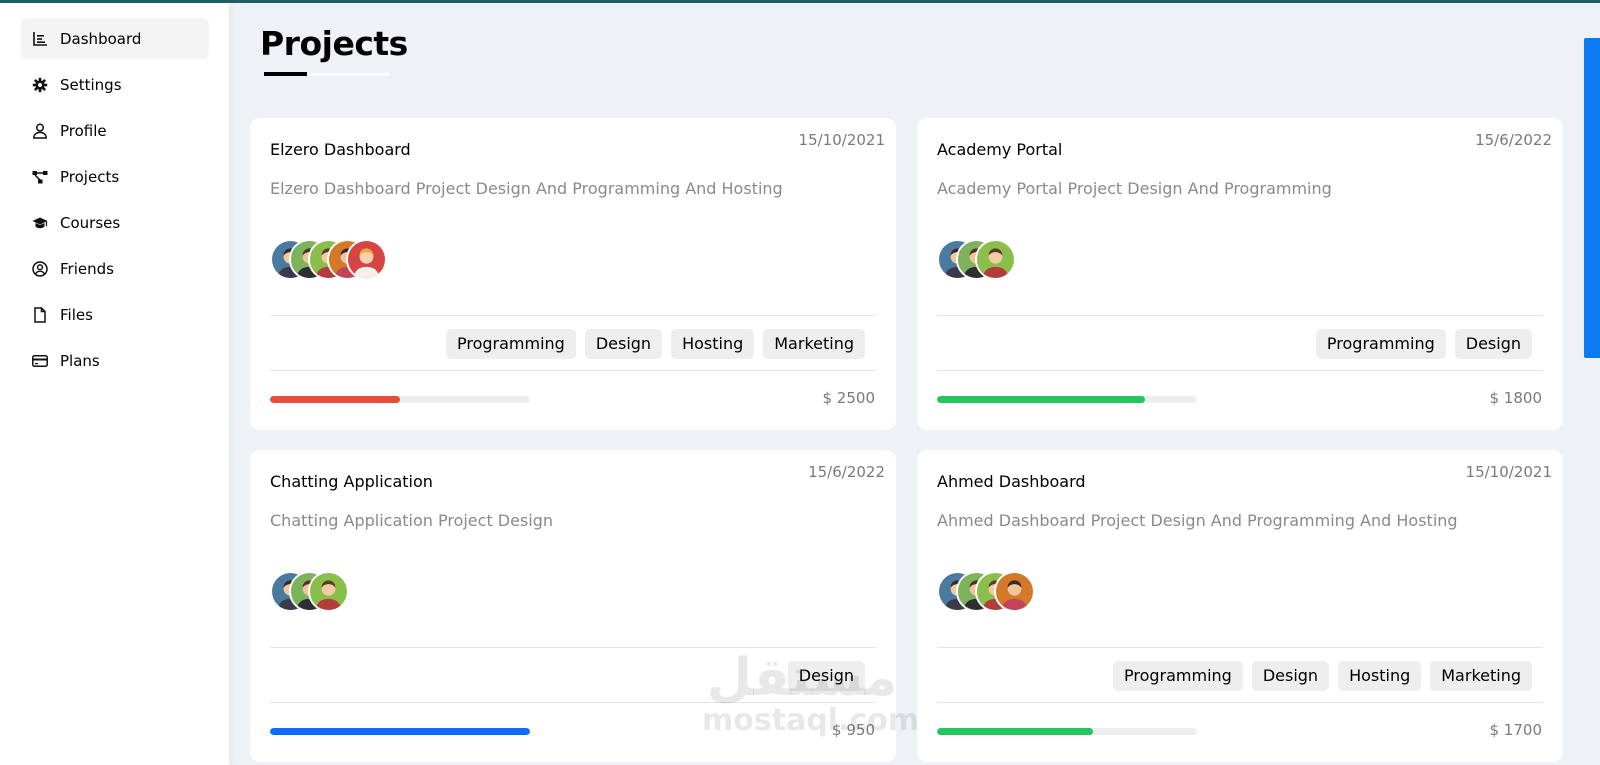 Image resolution: width=1600 pixels, height=765 pixels. What do you see at coordinates (40, 268) in the screenshot?
I see `user-circle-icon` at bounding box center [40, 268].